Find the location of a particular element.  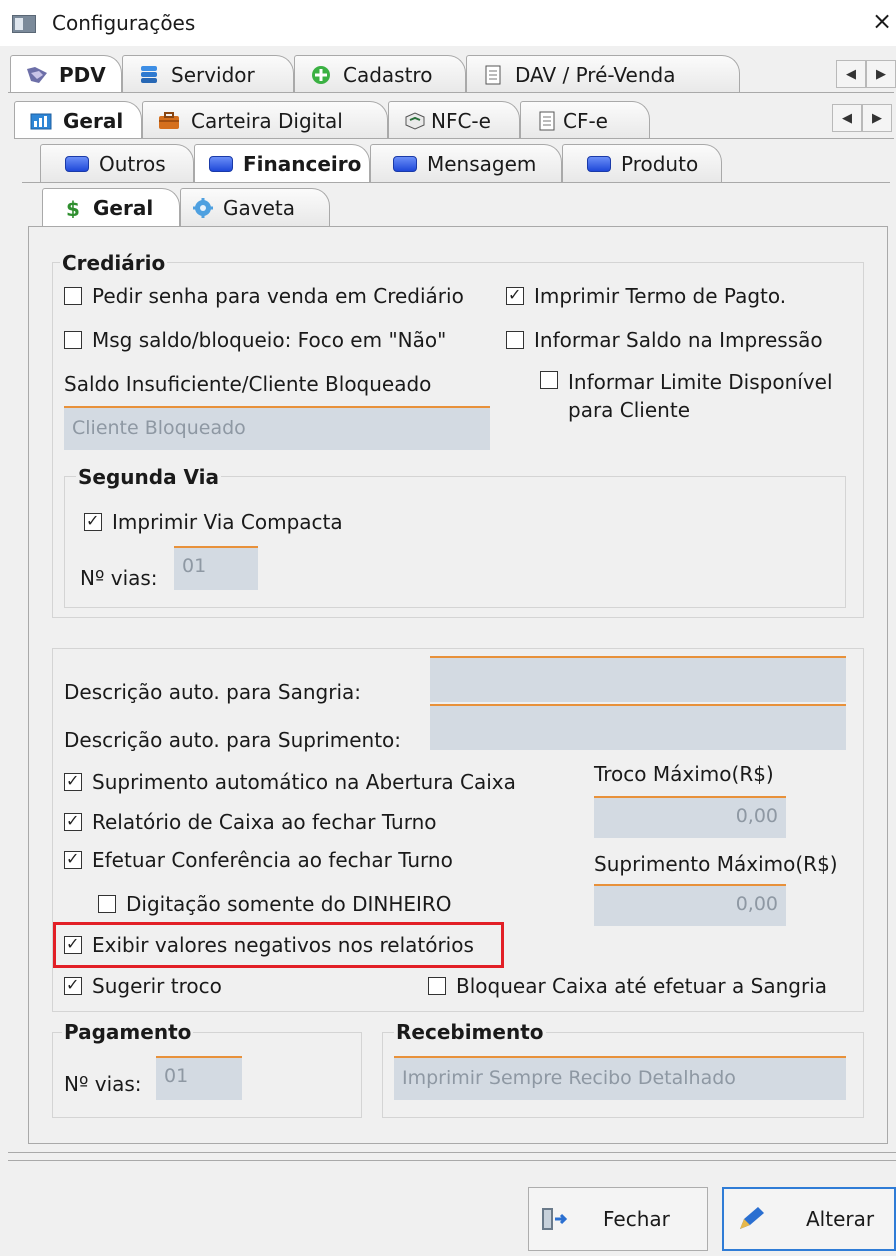

imprimir-termo-checkbox: Imprimir Termo de Pagto. is located at coordinates (646, 295).